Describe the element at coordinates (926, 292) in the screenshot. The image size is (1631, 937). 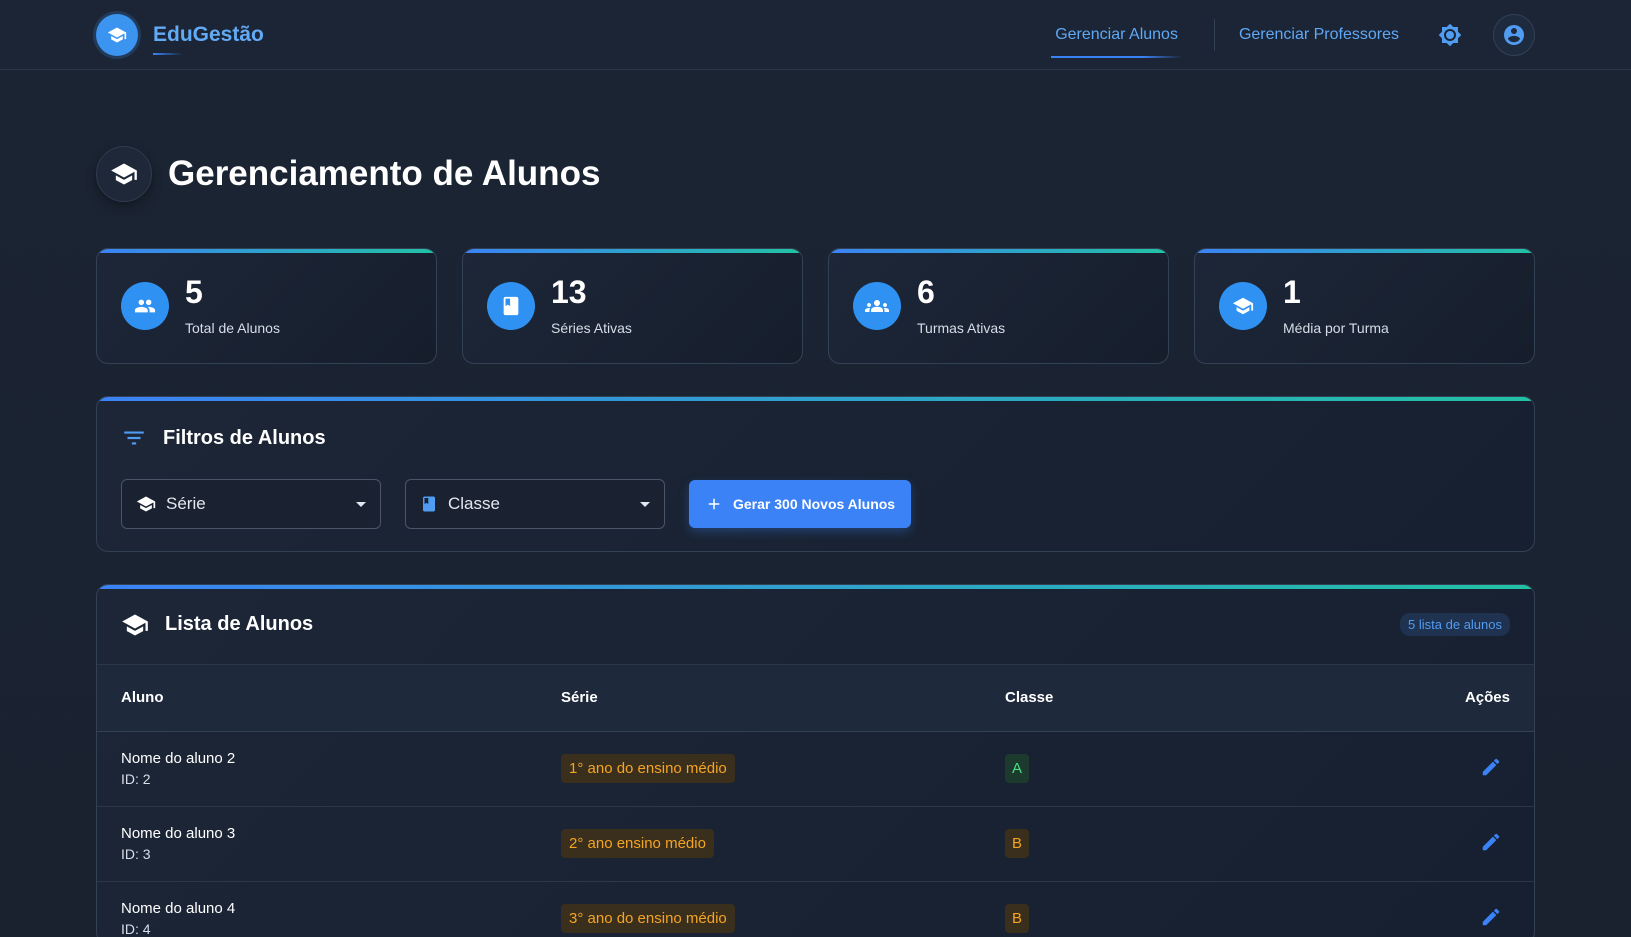
I see `stat-value: 6` at that location.